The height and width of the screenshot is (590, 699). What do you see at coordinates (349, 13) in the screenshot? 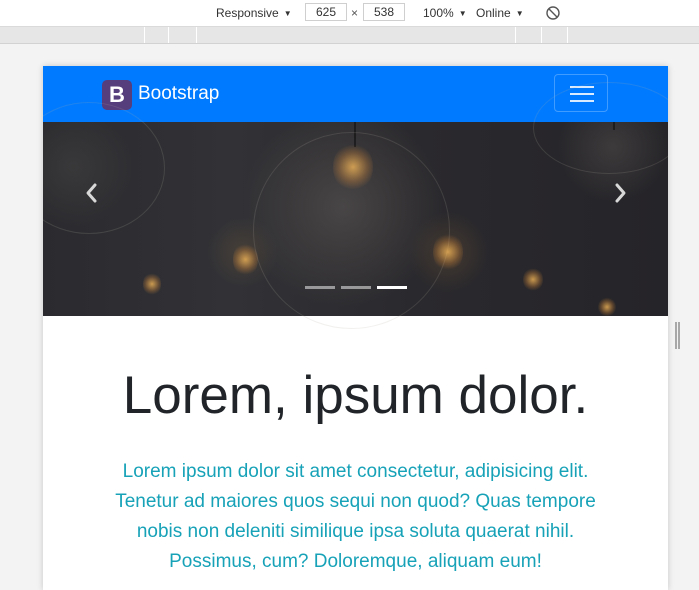
I see `device-toolbar: Responsive ▼ 625 × 538 100% ▼ Online ▼` at bounding box center [349, 13].